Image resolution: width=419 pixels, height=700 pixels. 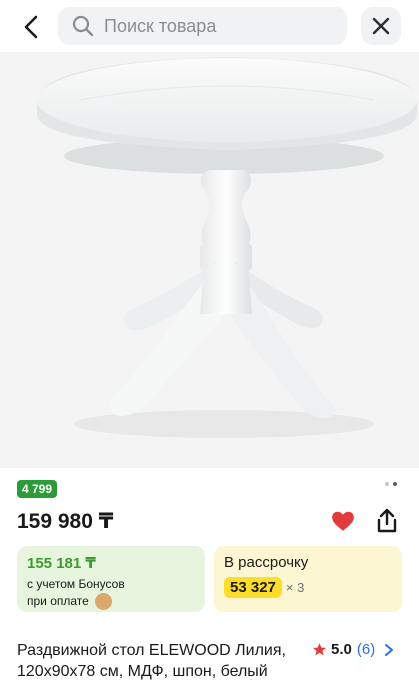 I want to click on top-bar, so click(x=209, y=26).